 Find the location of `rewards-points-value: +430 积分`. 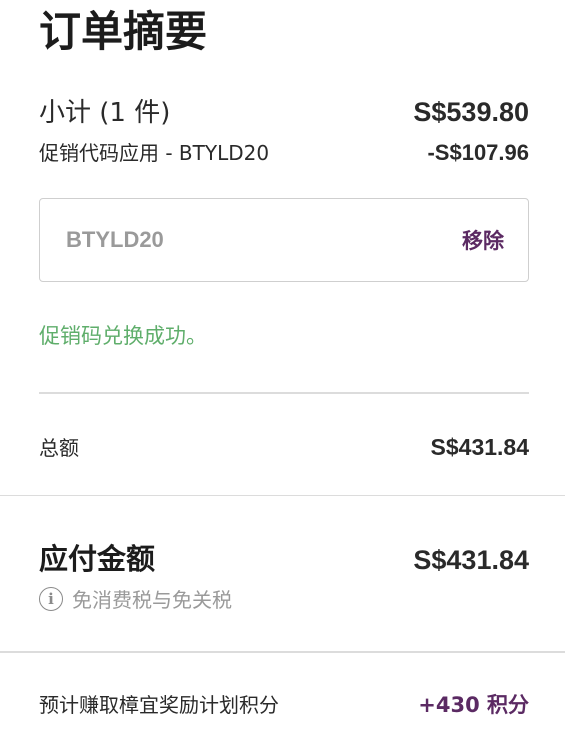

rewards-points-value: +430 积分 is located at coordinates (473, 704).